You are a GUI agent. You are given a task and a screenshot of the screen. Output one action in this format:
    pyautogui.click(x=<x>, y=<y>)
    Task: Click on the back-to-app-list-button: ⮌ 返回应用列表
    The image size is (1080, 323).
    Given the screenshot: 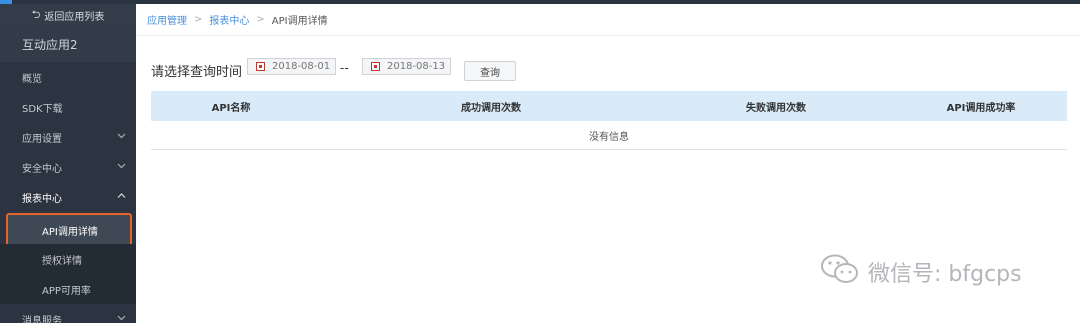 What is the action you would take?
    pyautogui.click(x=68, y=15)
    